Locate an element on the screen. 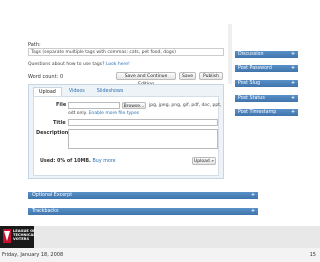 The height and width of the screenshot is (262, 320). title-label: Title is located at coordinates (59, 123).